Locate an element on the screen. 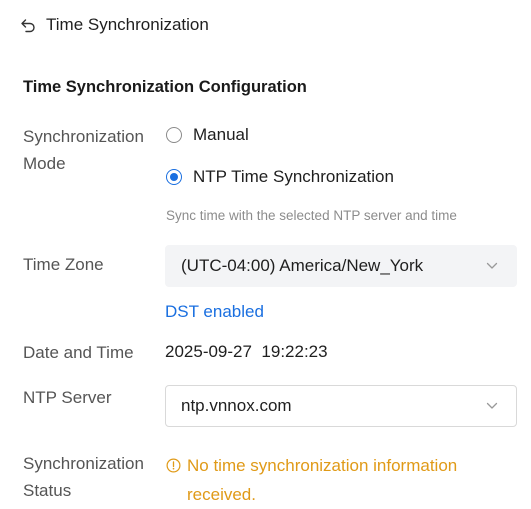  radio-ntp-indicator is located at coordinates (174, 177).